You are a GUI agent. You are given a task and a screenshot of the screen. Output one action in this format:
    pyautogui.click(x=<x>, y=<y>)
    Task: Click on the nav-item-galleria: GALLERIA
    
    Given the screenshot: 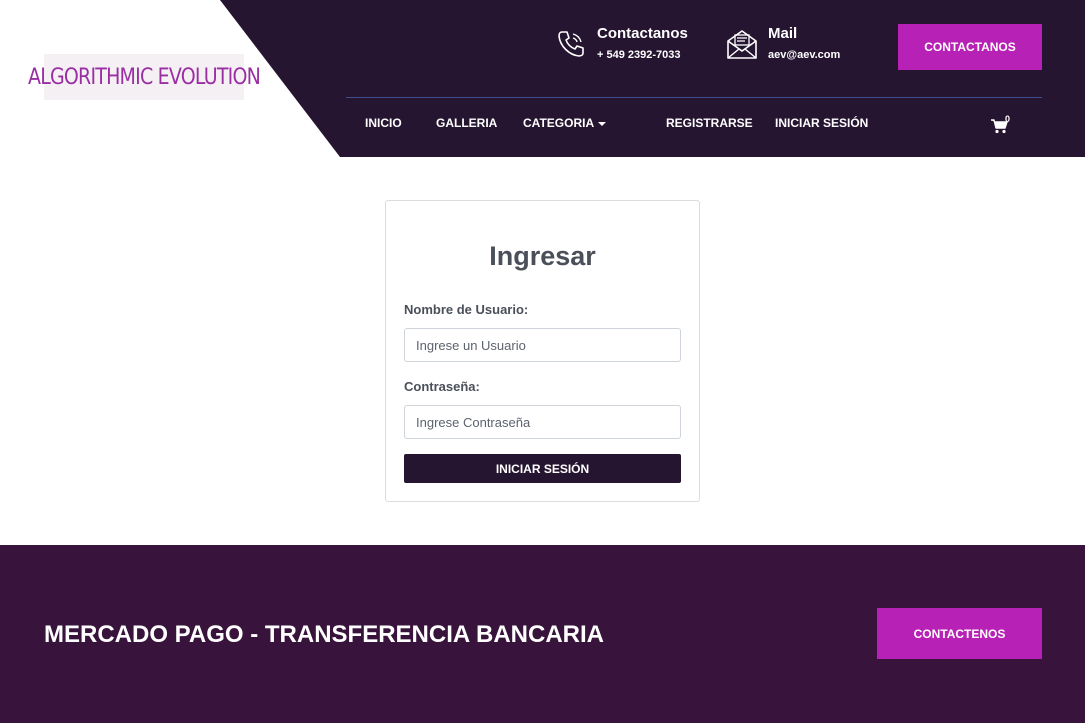 What is the action you would take?
    pyautogui.click(x=466, y=123)
    